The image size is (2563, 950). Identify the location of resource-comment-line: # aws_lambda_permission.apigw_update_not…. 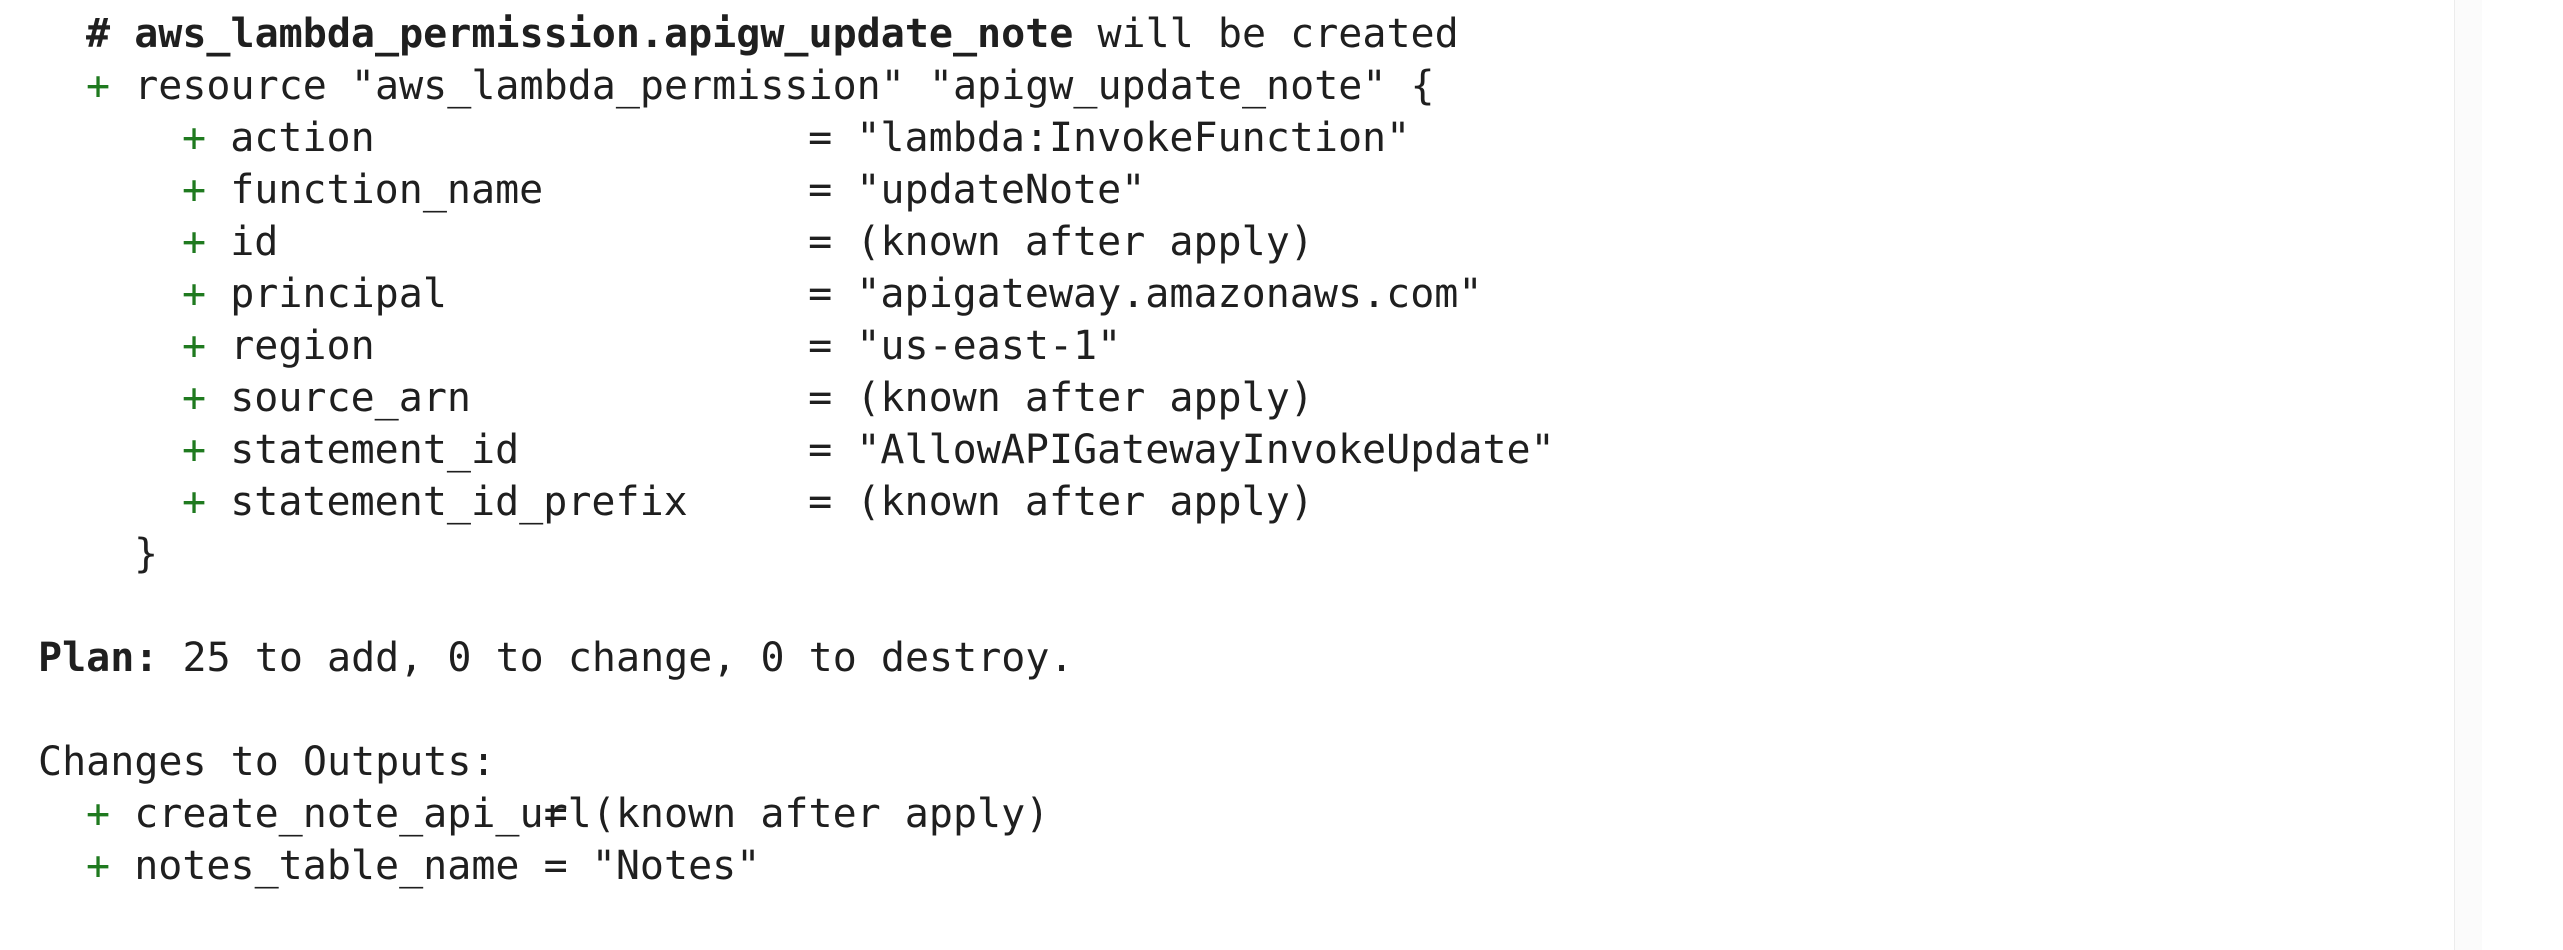
(796, 34).